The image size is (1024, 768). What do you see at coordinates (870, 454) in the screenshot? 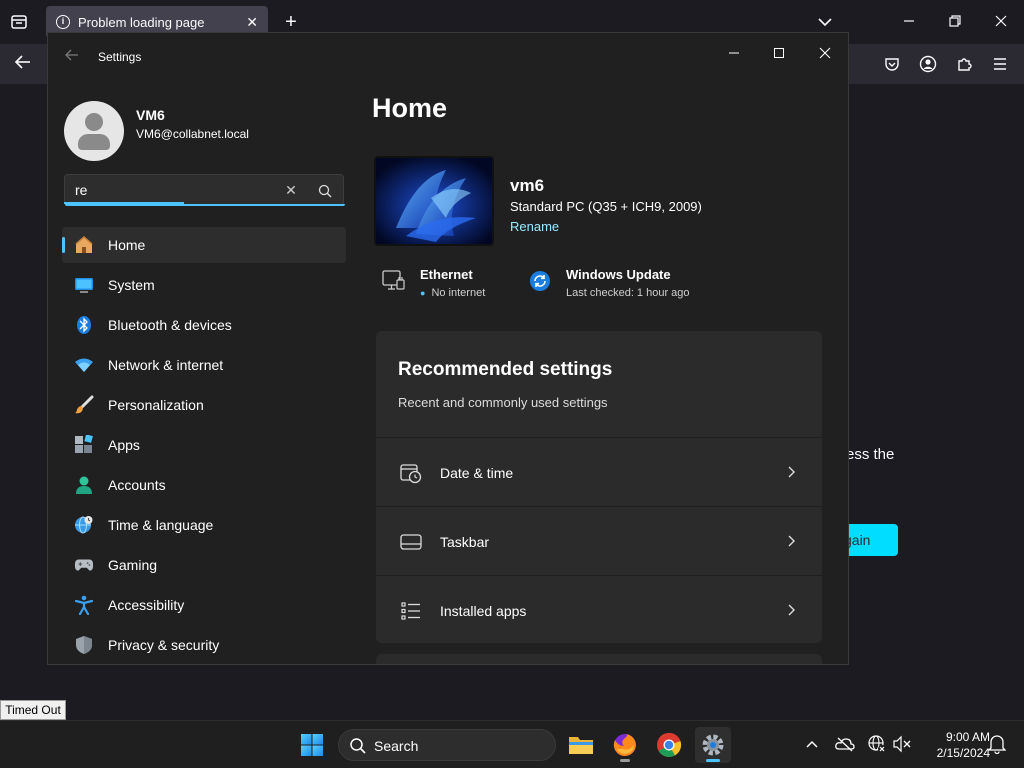
I see `error-description-fragment: ess the` at bounding box center [870, 454].